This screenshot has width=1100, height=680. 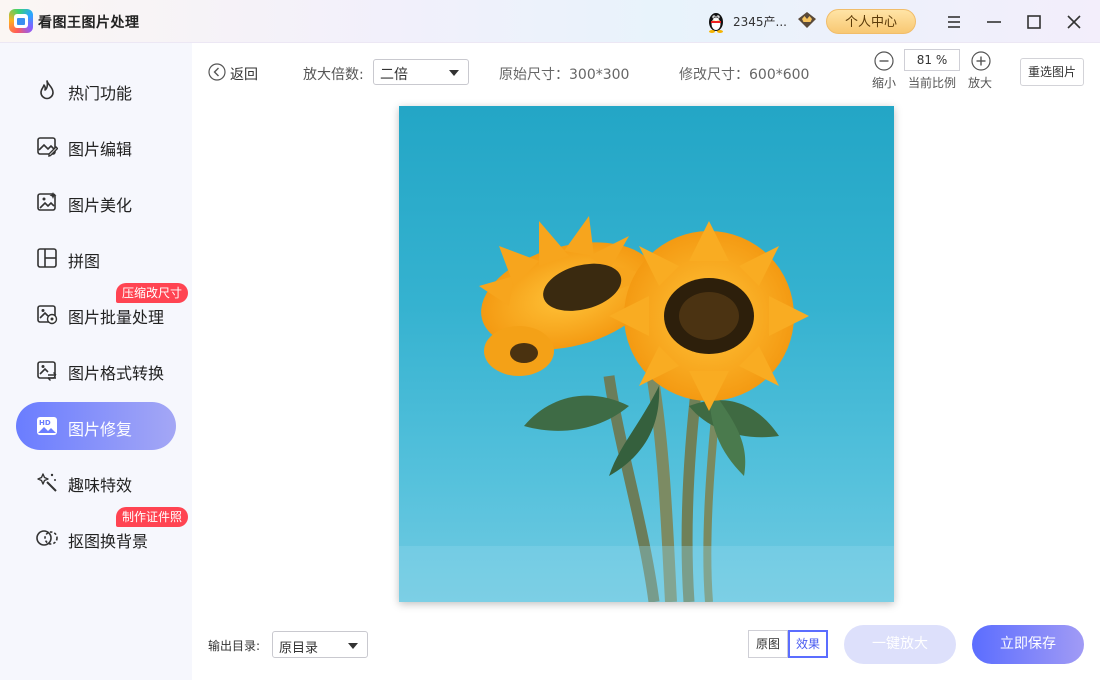 I want to click on scale-factor-value: 二倍, so click(x=394, y=75).